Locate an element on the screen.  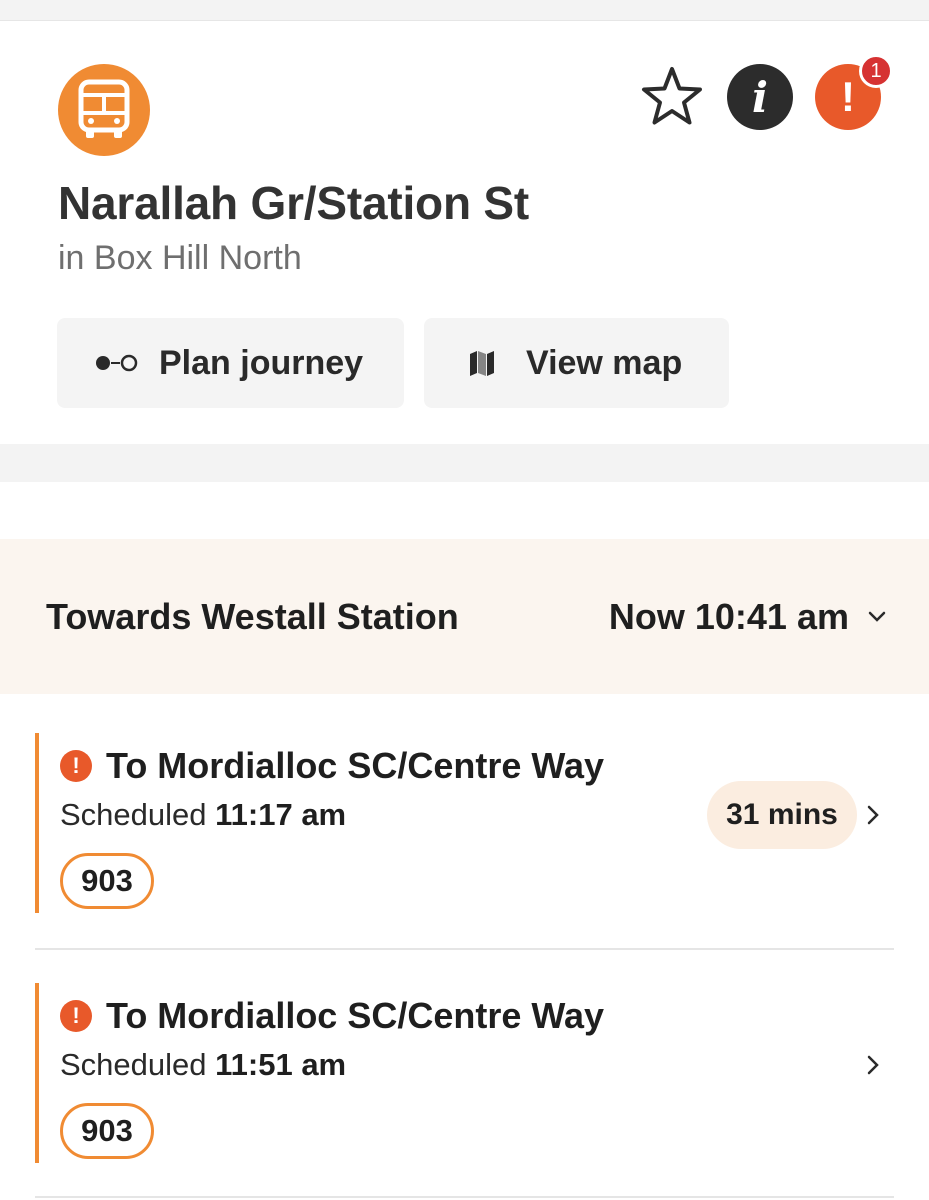
departure-time-selector: Now 10:41 am is located at coordinates (748, 617).